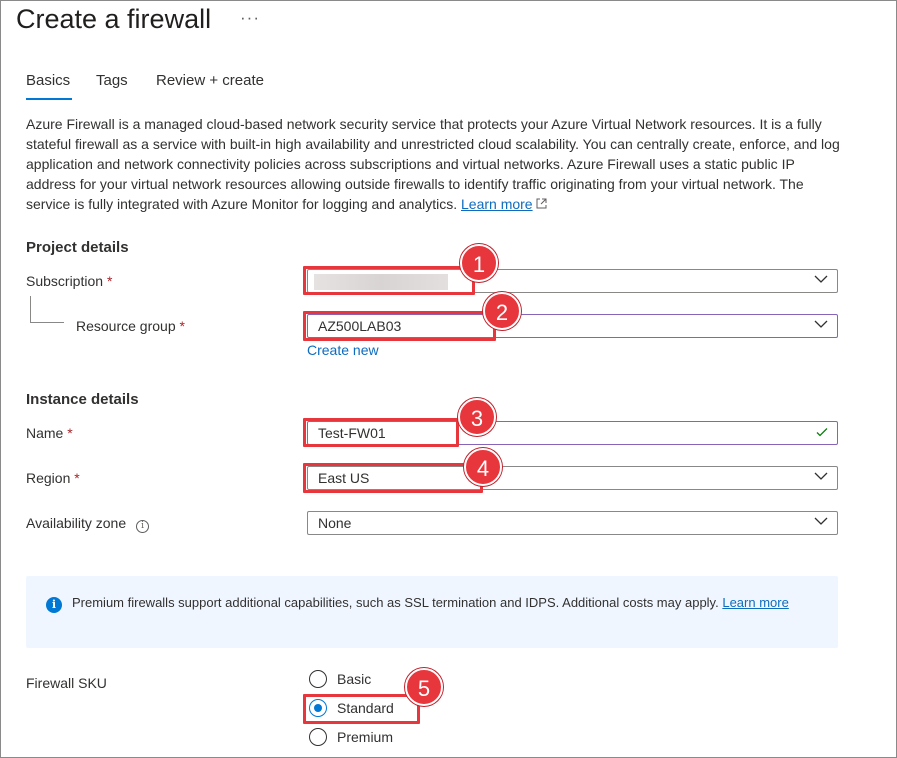  I want to click on external-link-icon, so click(541, 205).